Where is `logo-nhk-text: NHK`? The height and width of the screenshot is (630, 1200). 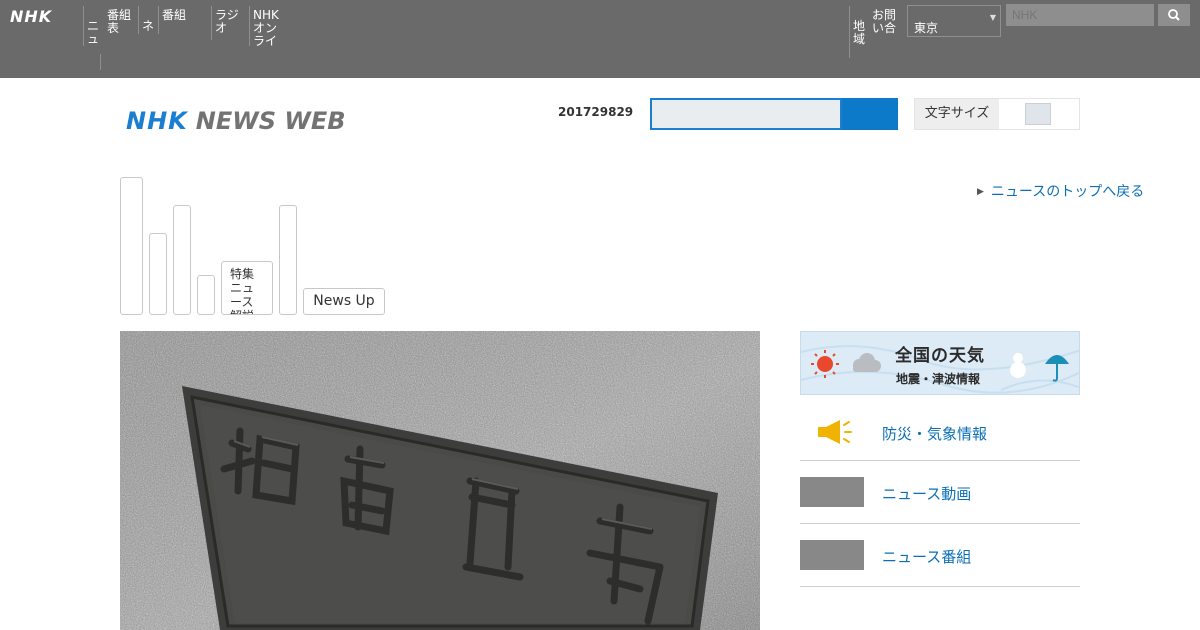 logo-nhk-text: NHK is located at coordinates (157, 121).